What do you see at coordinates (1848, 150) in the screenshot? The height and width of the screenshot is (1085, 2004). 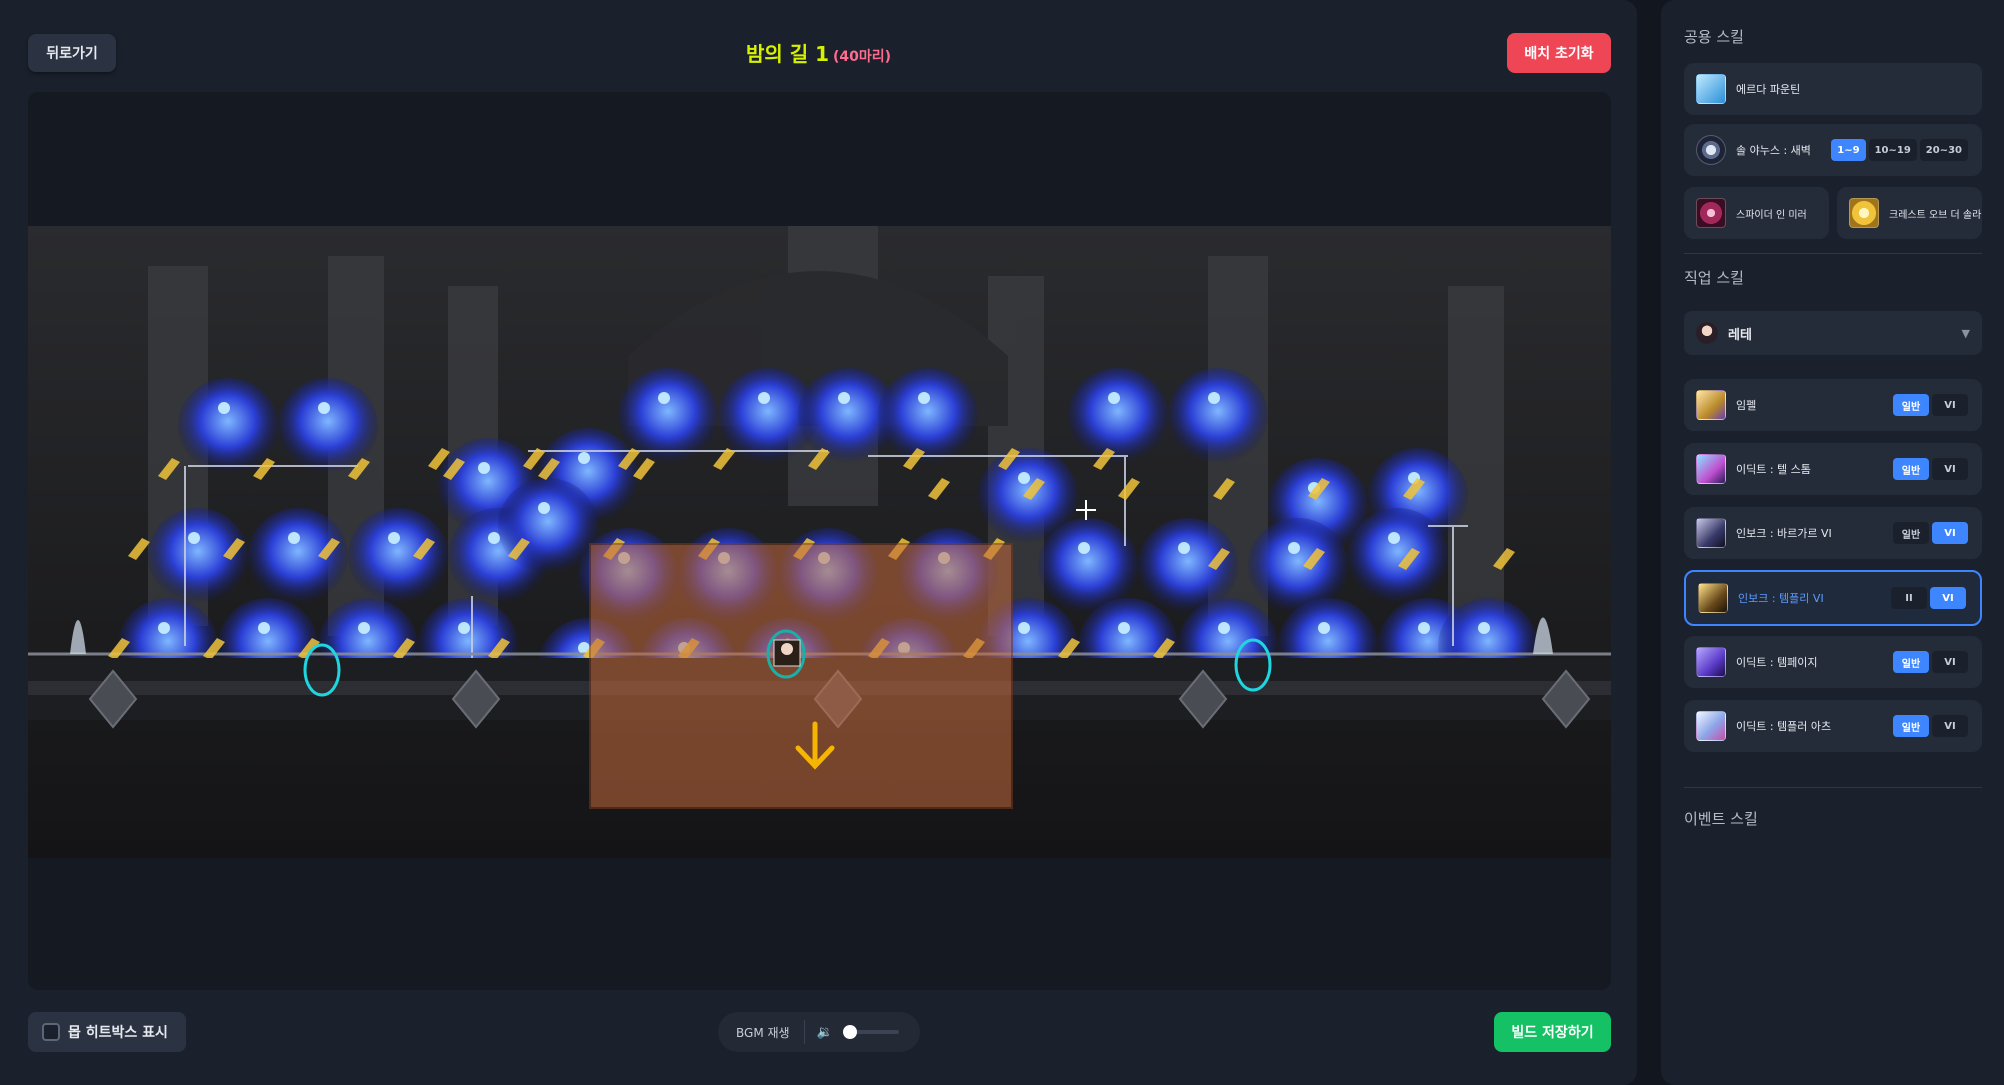 I see `level-option-1-9: 1~9` at bounding box center [1848, 150].